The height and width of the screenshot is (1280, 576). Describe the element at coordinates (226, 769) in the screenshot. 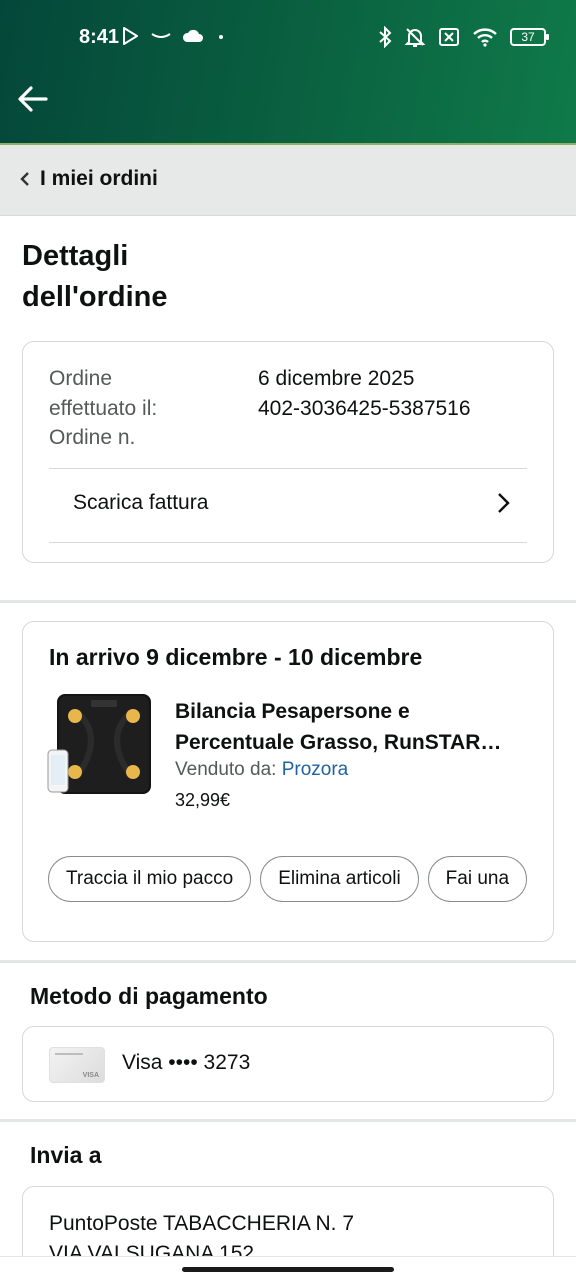

I see `seller-label: Venduto da:` at that location.